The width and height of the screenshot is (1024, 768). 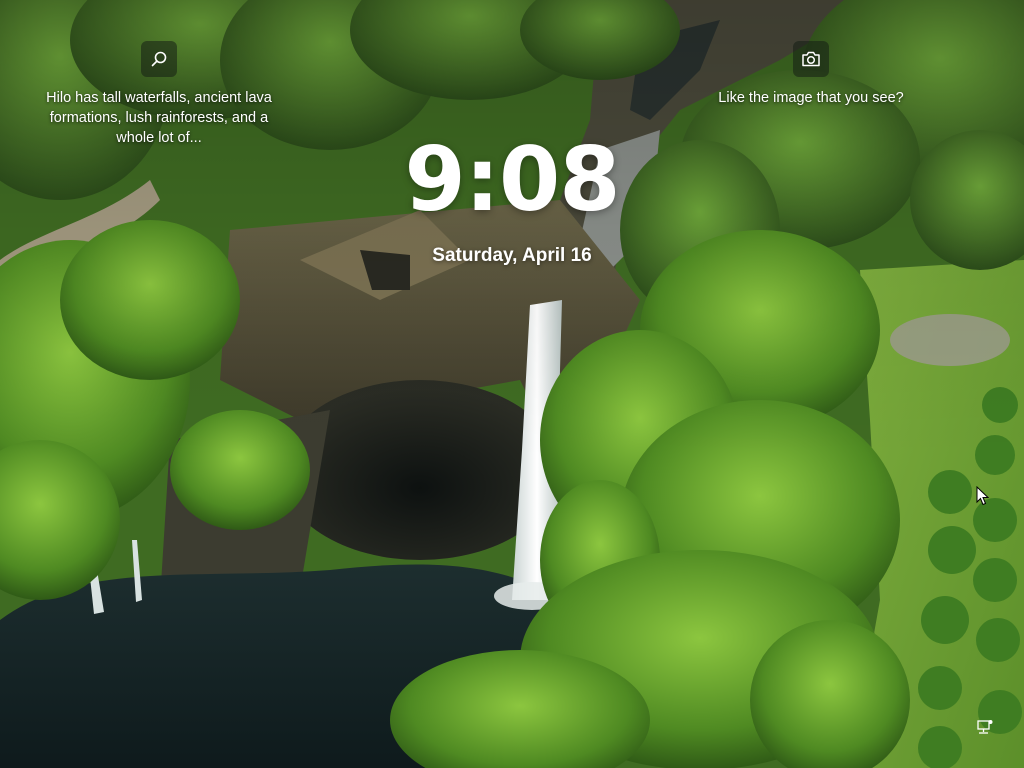 I want to click on spotlight-like-caption: Like the image that you see?, so click(x=811, y=98).